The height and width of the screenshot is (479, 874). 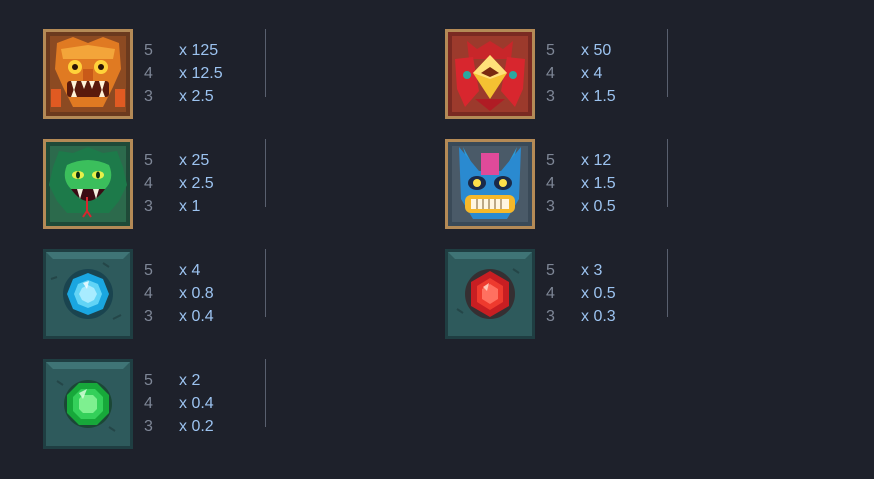 I want to click on serpent-mask-icon, so click(x=88, y=184).